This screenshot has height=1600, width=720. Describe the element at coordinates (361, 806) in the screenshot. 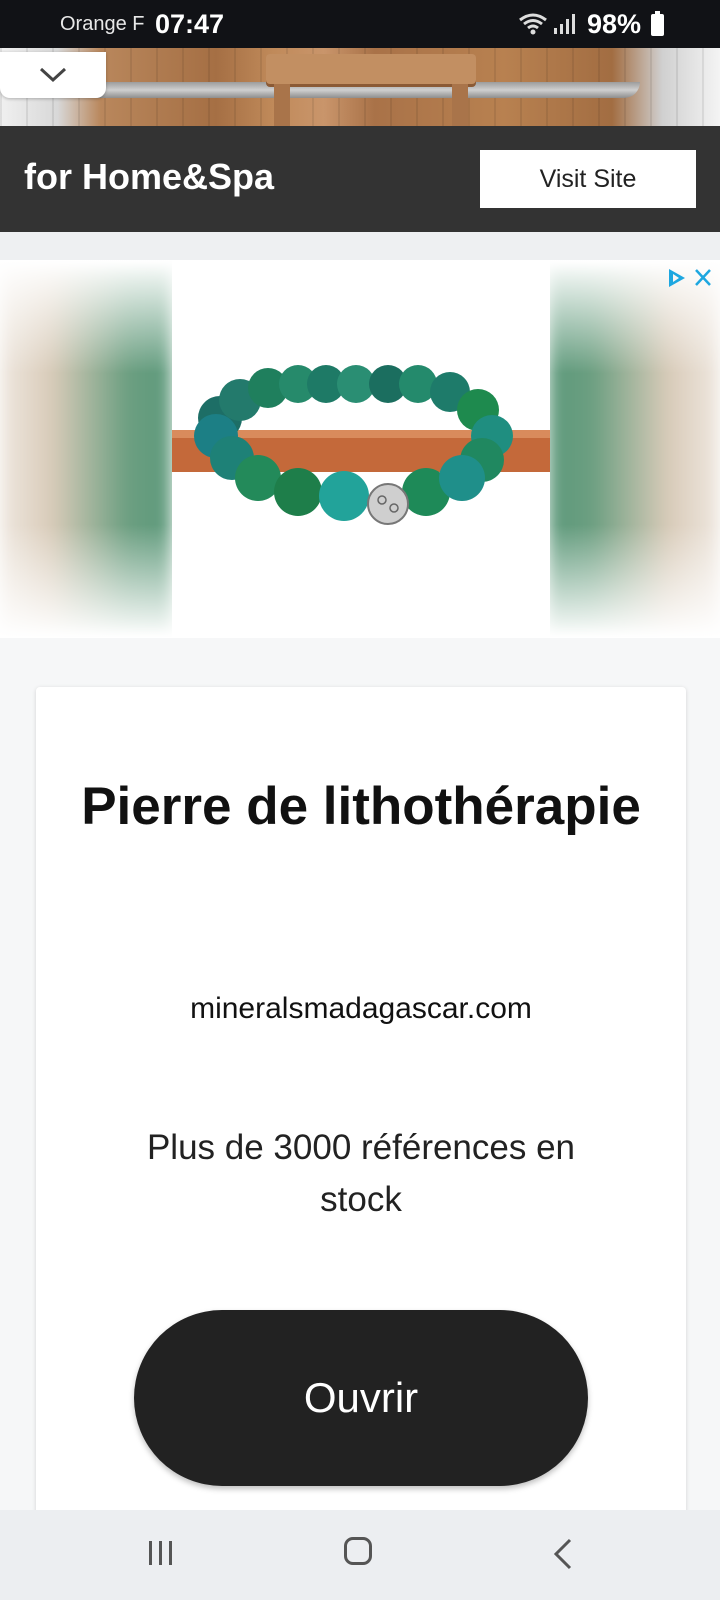

I see `ad-title: Pierre de lithothérapie` at that location.